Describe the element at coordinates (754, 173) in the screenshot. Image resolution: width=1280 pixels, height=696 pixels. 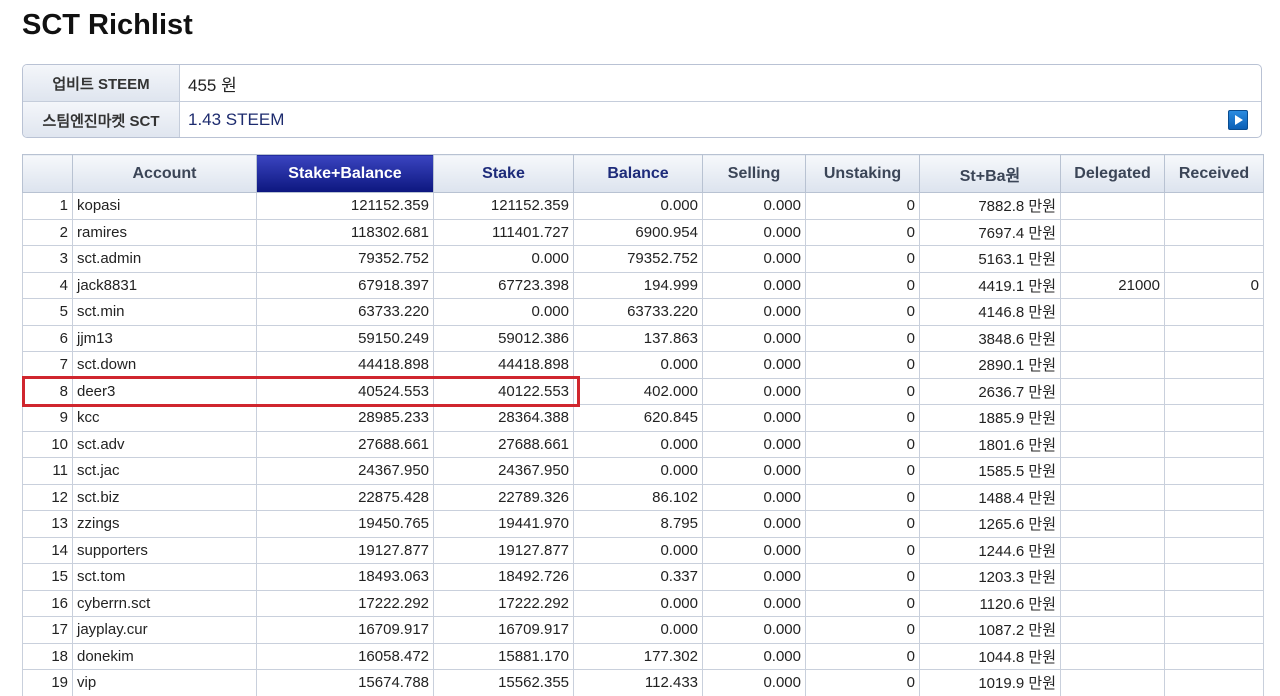
I see `column-header-selling: Selling` at that location.